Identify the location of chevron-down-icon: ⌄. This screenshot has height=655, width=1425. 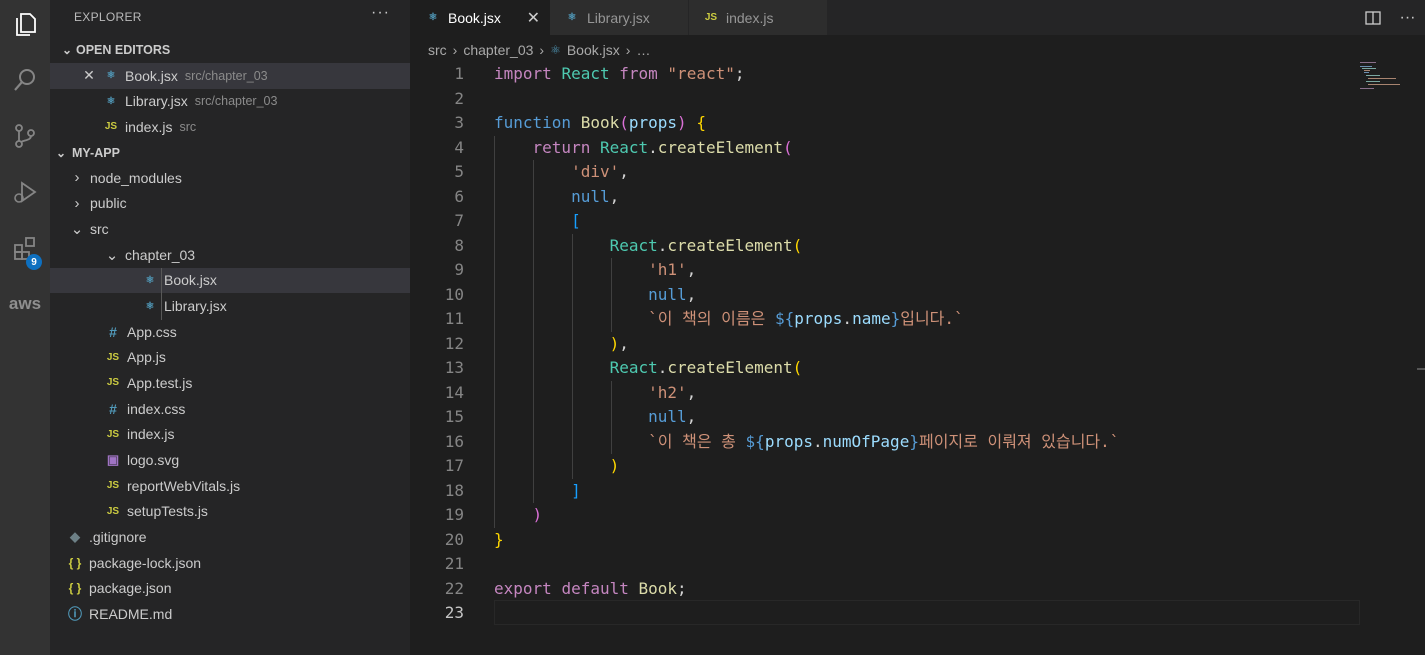
(77, 230).